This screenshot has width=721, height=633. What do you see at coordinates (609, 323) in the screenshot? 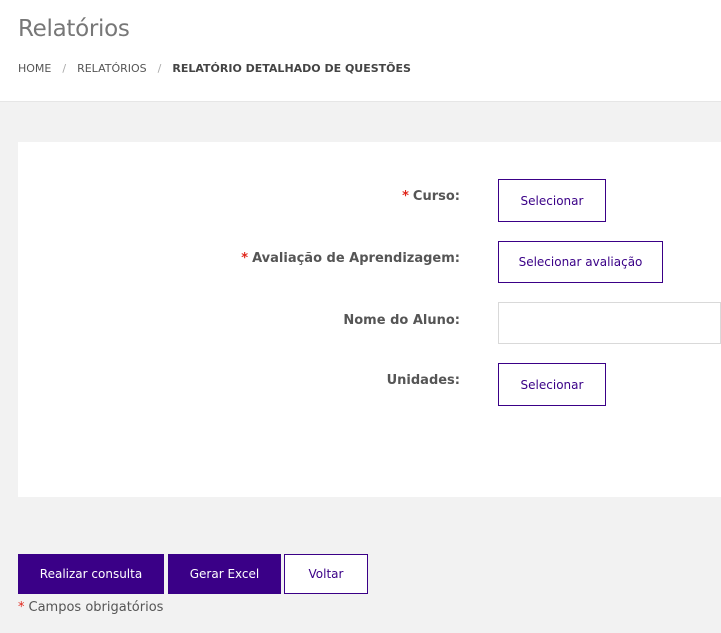
I see `nome-aluno-input` at bounding box center [609, 323].